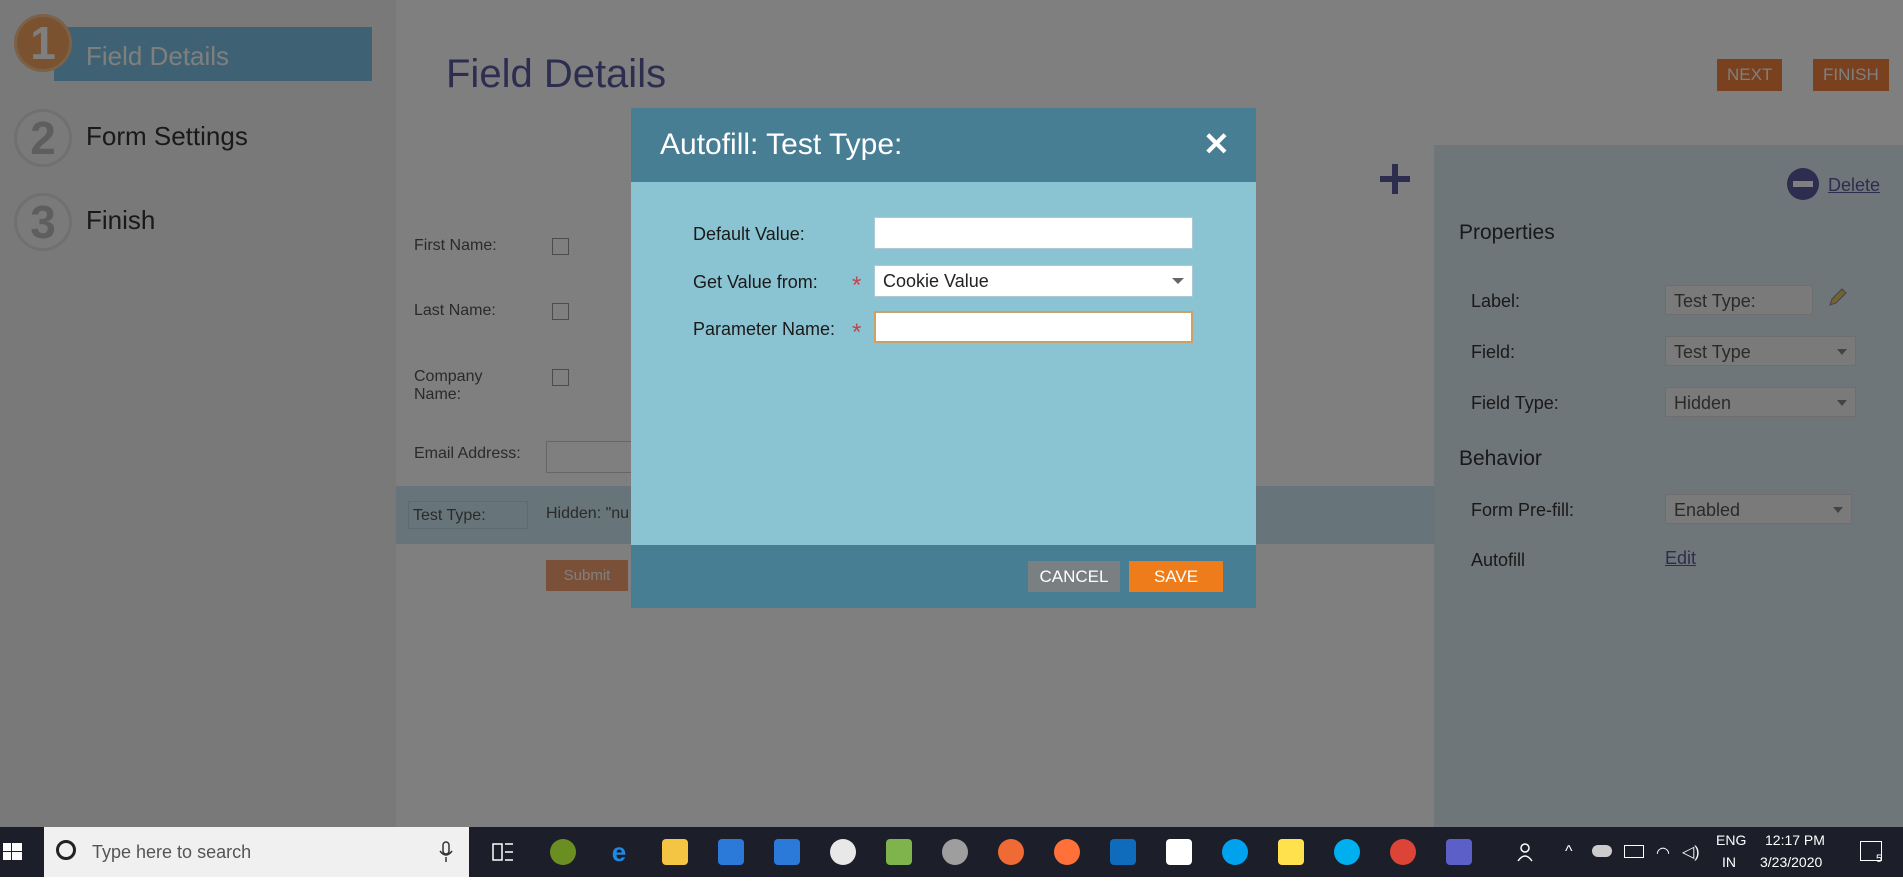  I want to click on teams-icon, so click(1459, 852).